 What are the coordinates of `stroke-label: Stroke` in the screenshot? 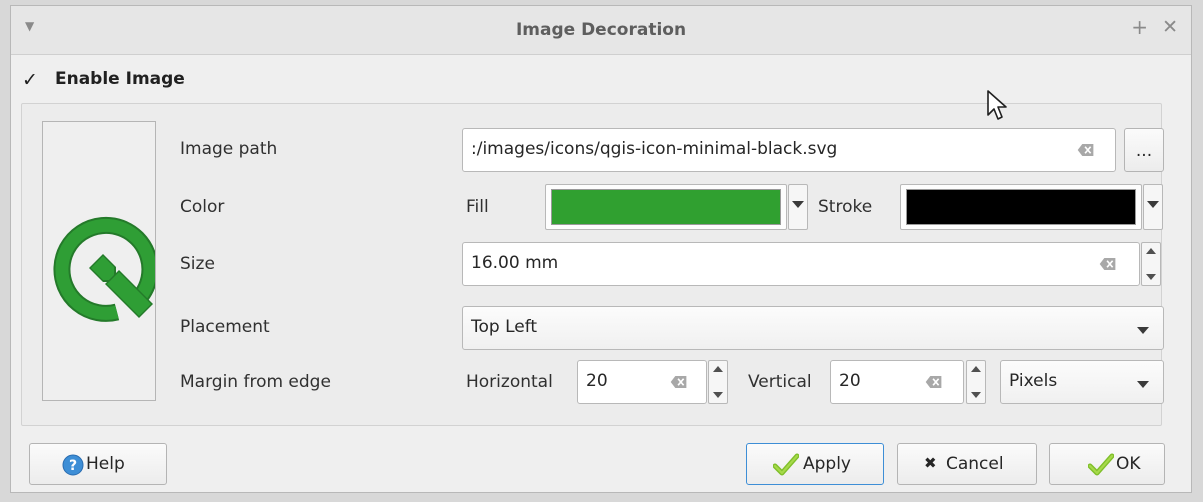 It's located at (845, 207).